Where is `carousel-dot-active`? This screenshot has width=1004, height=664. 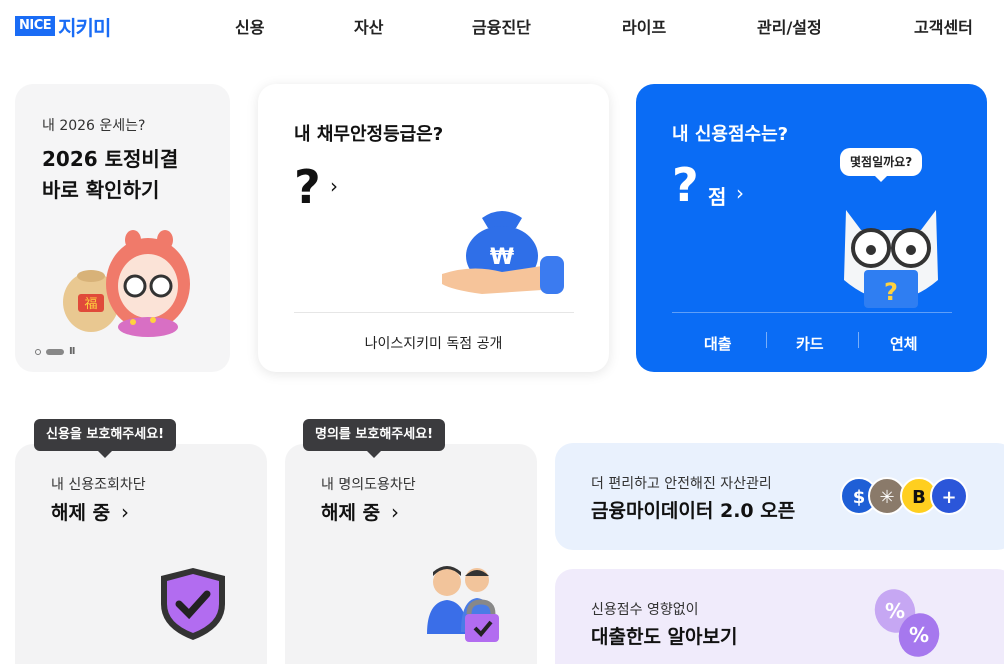 carousel-dot-active is located at coordinates (55, 351).